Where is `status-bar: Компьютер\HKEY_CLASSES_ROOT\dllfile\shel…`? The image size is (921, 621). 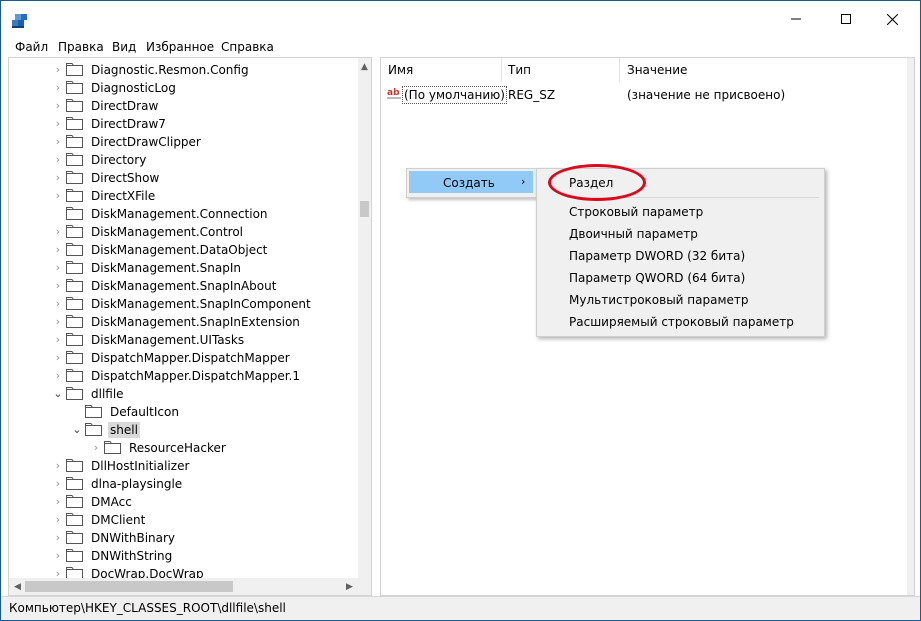
status-bar: Компьютер\HKEY_CLASSES_ROOT\dllfile\shel… is located at coordinates (460, 608).